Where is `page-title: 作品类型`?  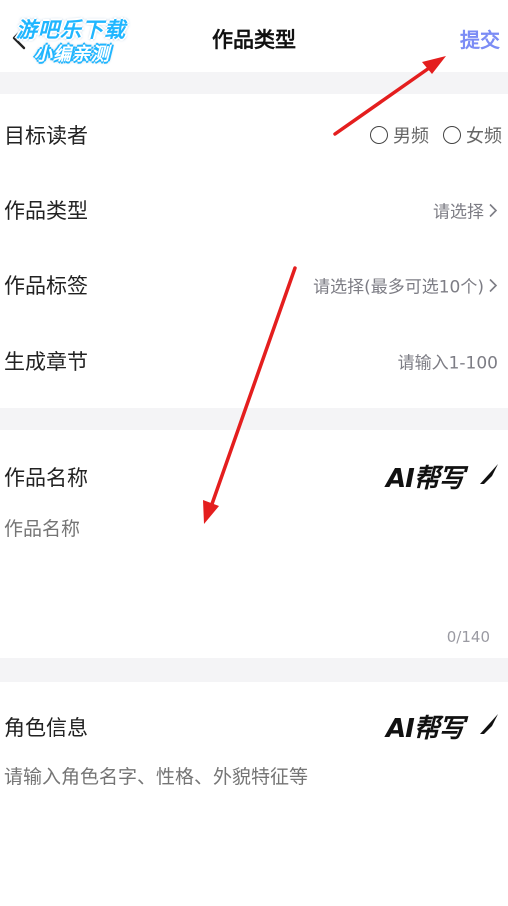
page-title: 作品类型 is located at coordinates (254, 40).